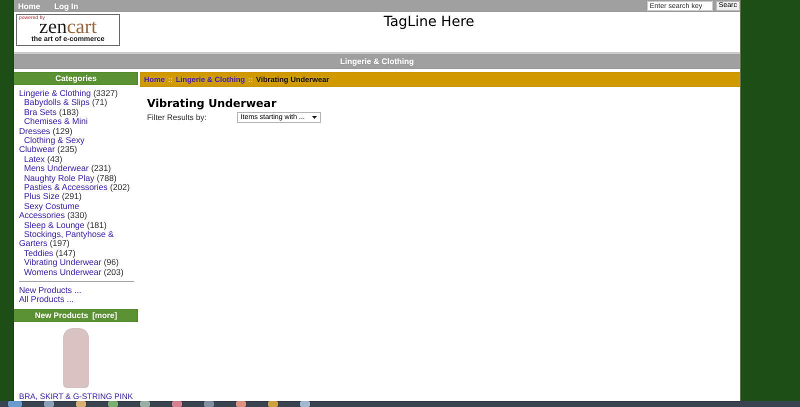  What do you see at coordinates (76, 159) in the screenshot?
I see `category-item: Latex (43)` at bounding box center [76, 159].